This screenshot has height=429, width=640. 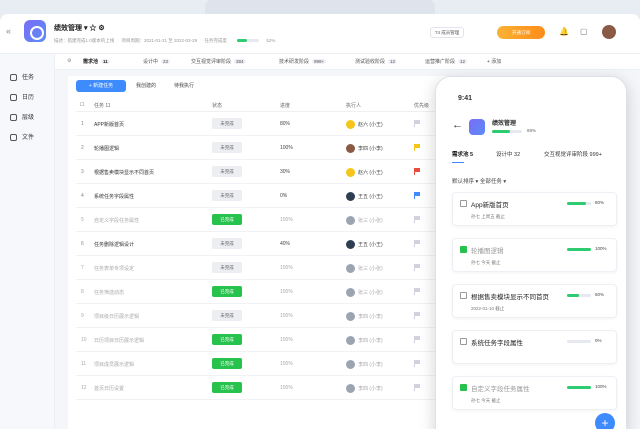 What do you see at coordinates (106, 148) in the screenshot?
I see `task-name: 轮播图逻辑` at bounding box center [106, 148].